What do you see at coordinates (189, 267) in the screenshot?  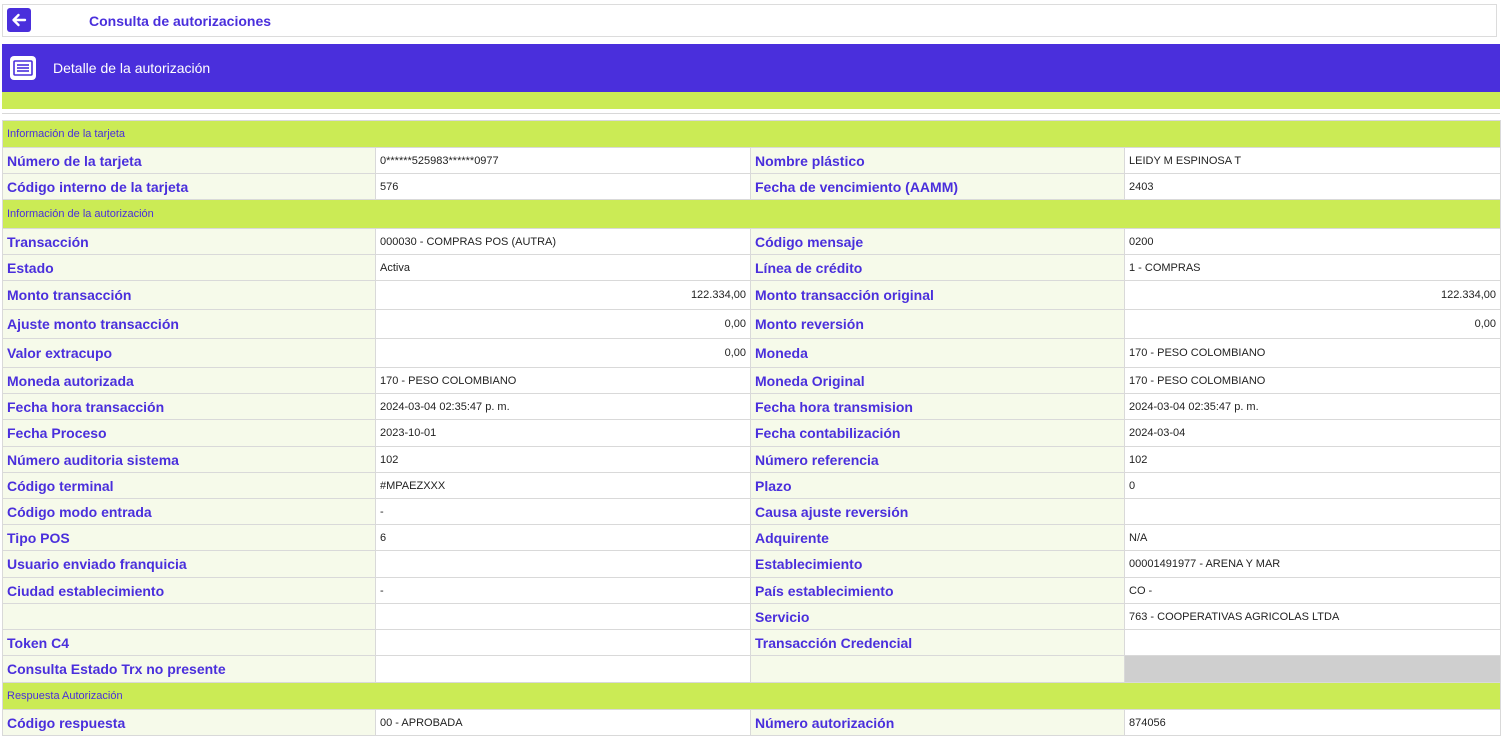 I see `field-label: Estado` at bounding box center [189, 267].